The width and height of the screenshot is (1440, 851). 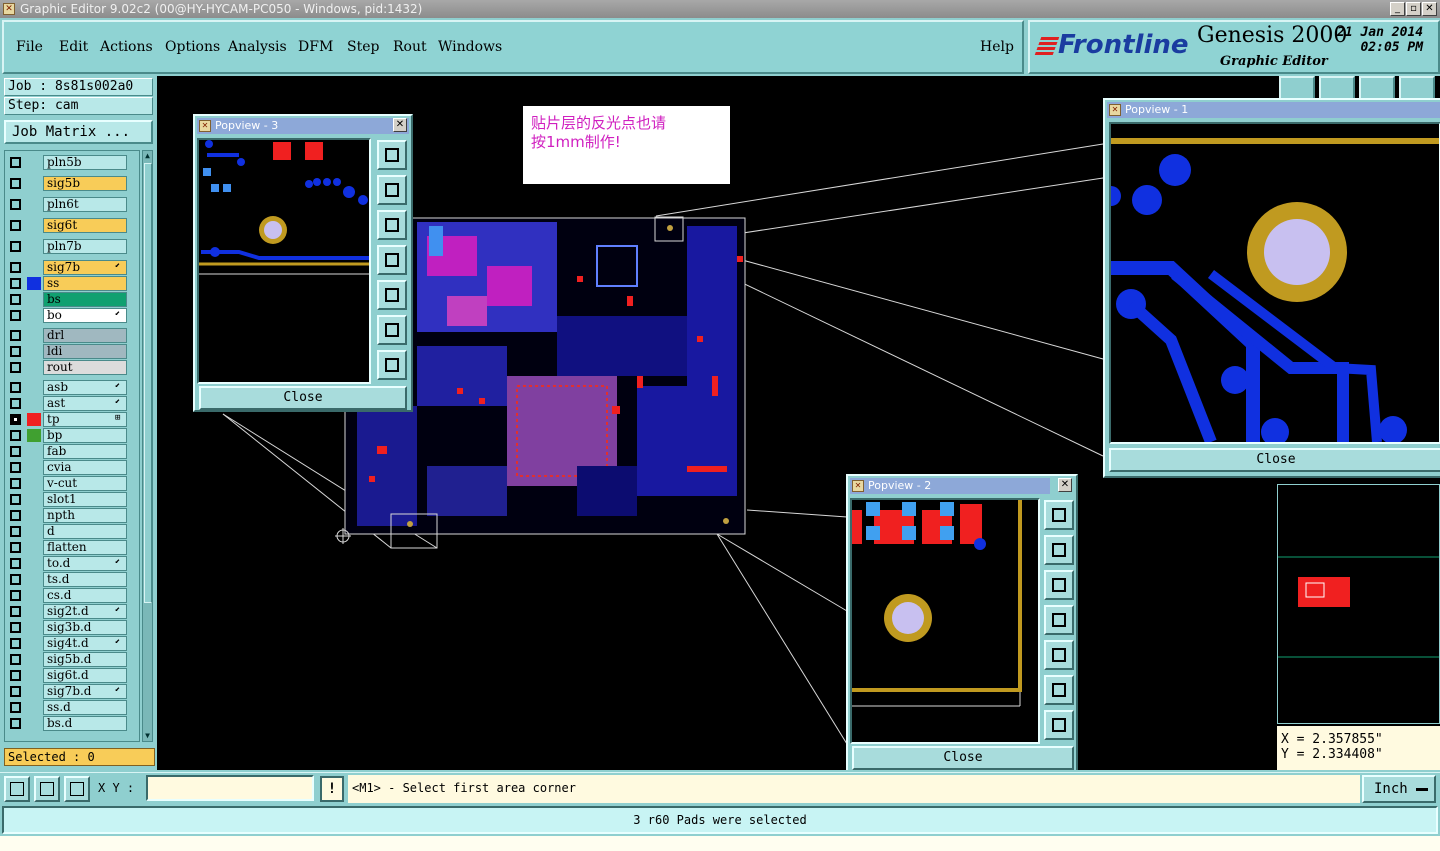 I want to click on layer-name: v-cut, so click(x=85, y=483).